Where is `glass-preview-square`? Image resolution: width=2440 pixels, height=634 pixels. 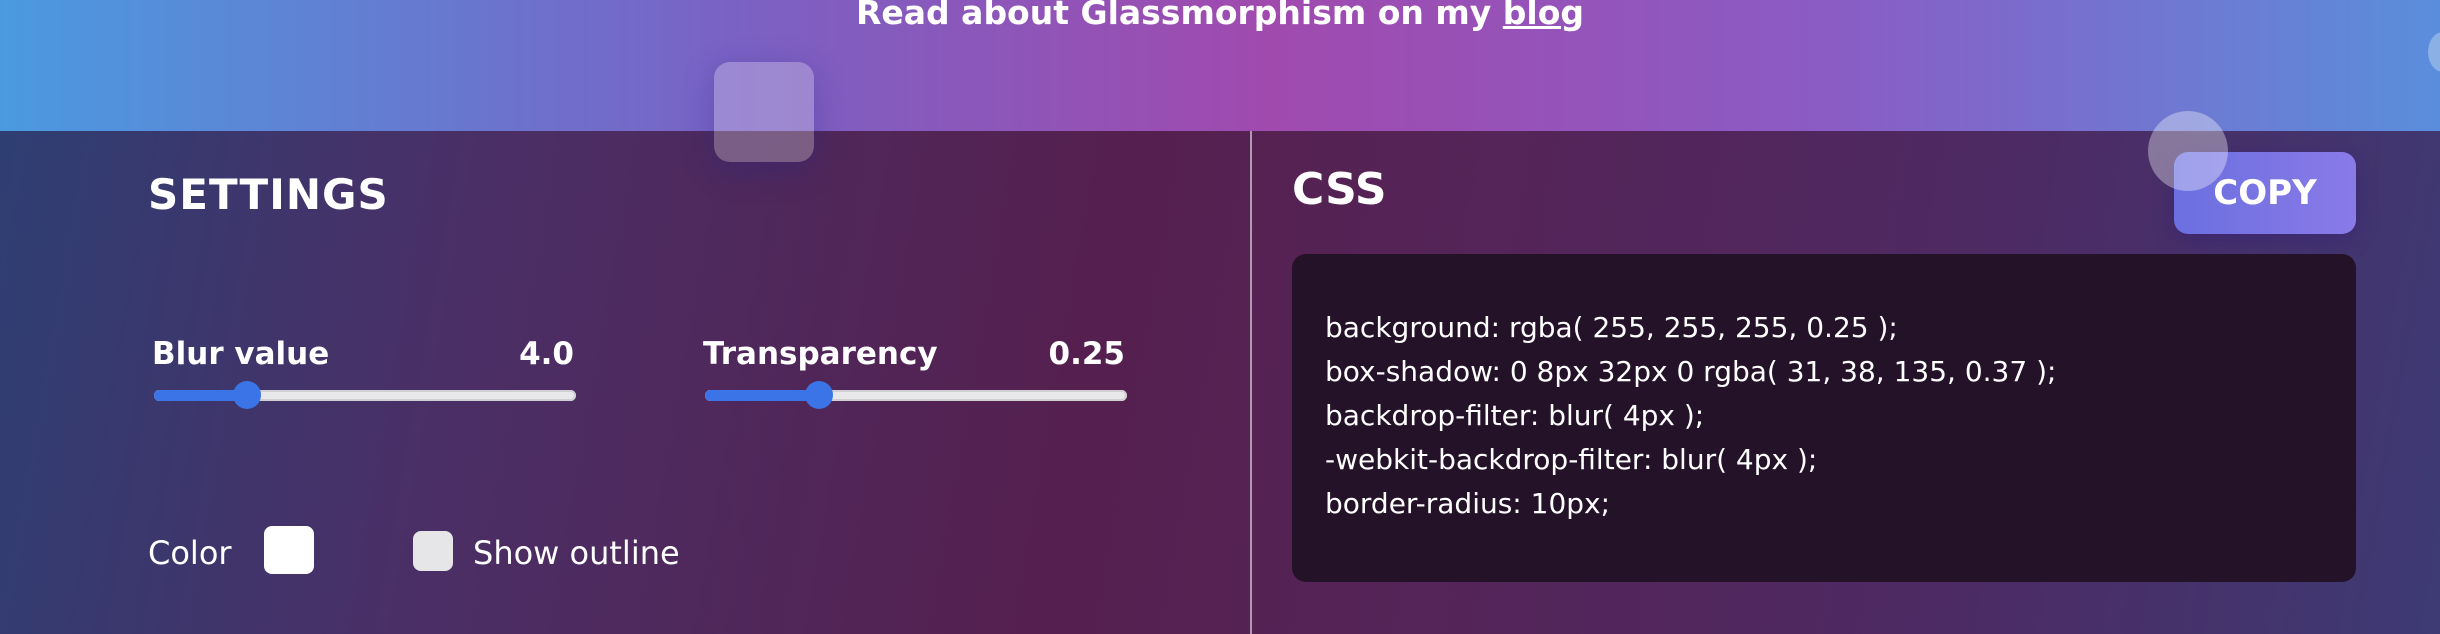
glass-preview-square is located at coordinates (764, 112).